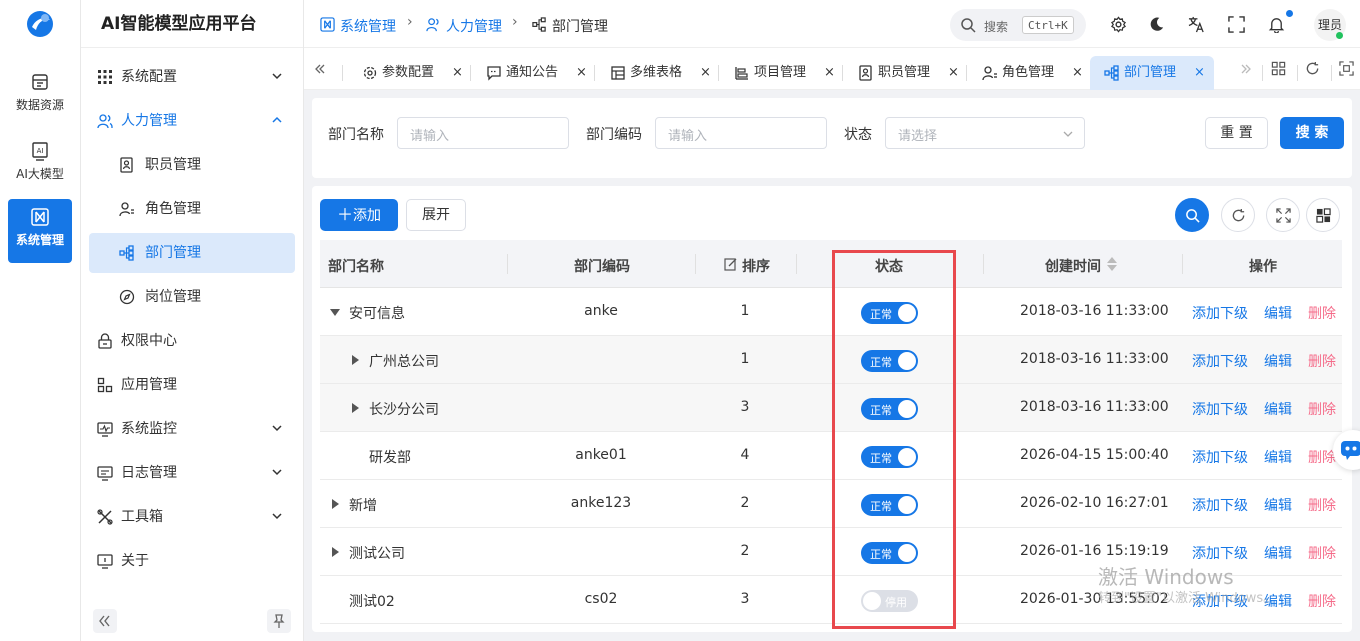 This screenshot has height=641, width=1360. Describe the element at coordinates (1156, 24) in the screenshot. I see `moon-icon` at that location.